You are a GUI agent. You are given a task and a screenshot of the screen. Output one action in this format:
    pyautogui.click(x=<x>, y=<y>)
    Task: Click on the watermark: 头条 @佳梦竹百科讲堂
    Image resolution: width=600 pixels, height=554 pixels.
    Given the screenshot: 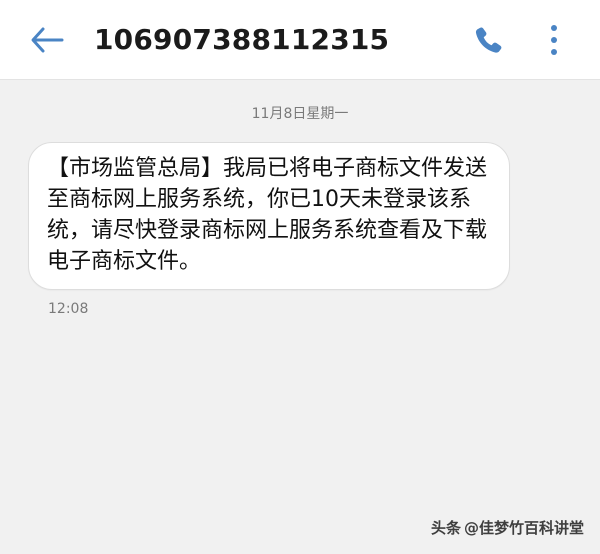 What is the action you would take?
    pyautogui.click(x=507, y=528)
    